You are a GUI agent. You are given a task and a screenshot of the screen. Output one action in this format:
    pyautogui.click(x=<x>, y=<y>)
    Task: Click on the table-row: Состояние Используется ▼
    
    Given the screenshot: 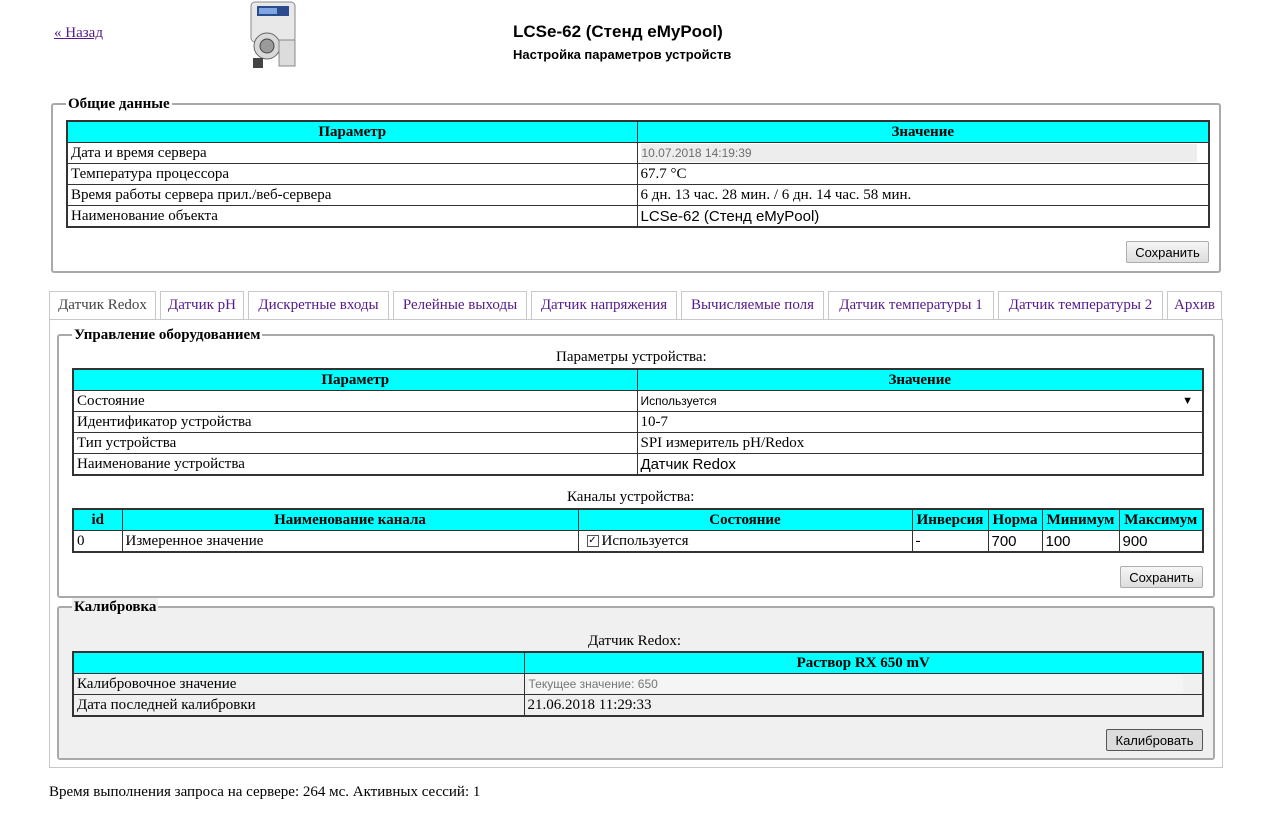 What is the action you would take?
    pyautogui.click(x=638, y=401)
    